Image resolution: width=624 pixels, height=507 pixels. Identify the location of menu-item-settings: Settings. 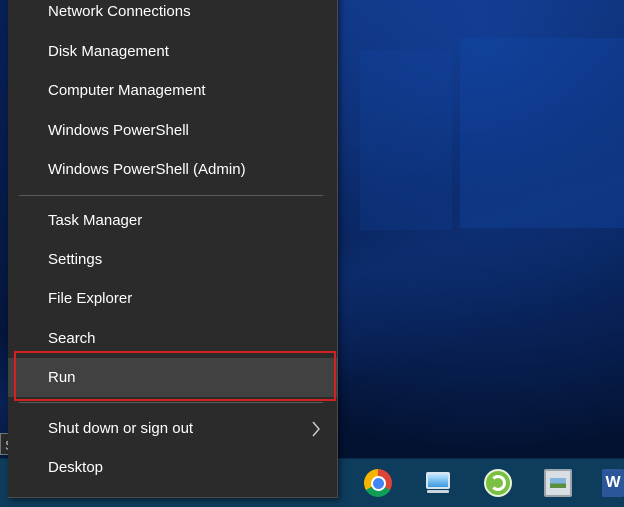
(172, 259).